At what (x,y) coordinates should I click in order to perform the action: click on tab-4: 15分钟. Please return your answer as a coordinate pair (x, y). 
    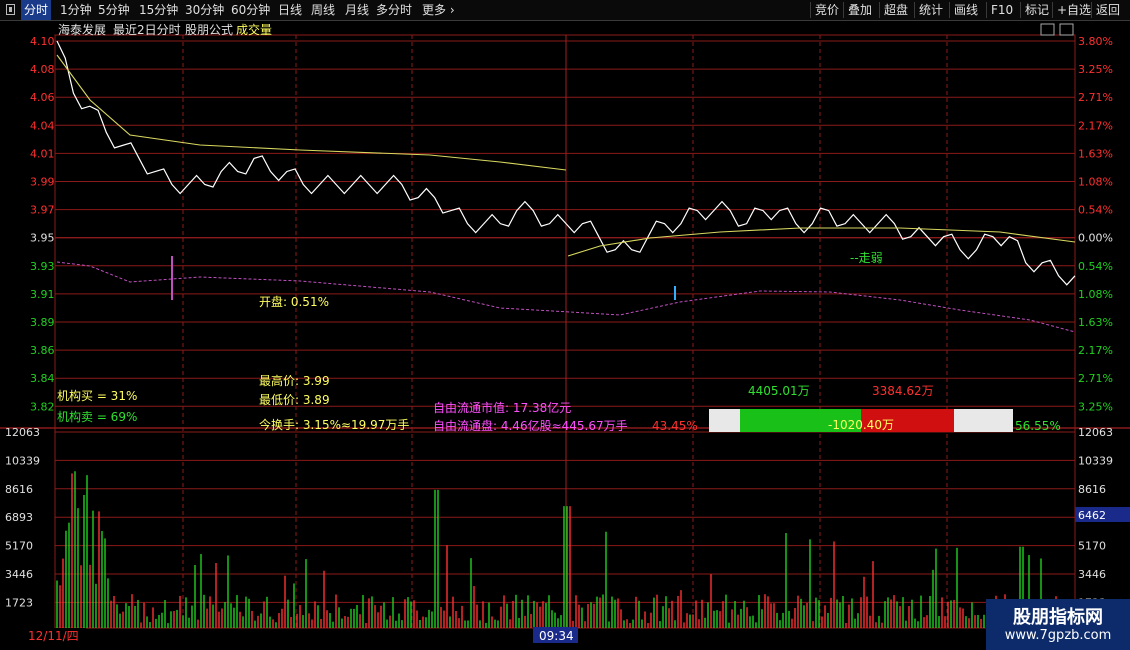
    Looking at the image, I should click on (158, 10).